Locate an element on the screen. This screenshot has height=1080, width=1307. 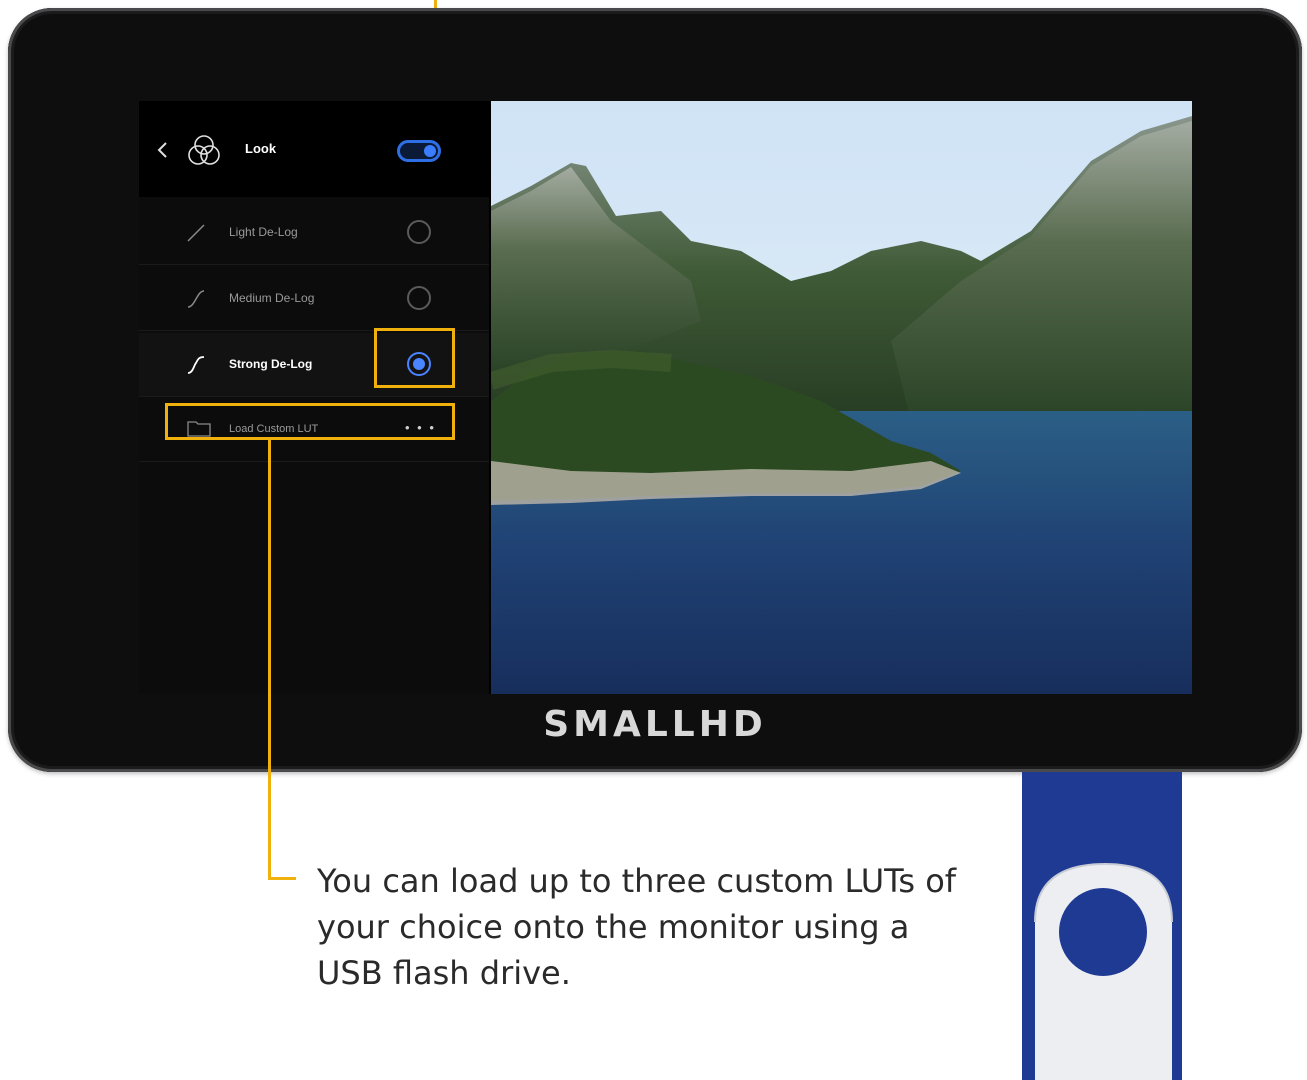
look-toggle is located at coordinates (419, 151).